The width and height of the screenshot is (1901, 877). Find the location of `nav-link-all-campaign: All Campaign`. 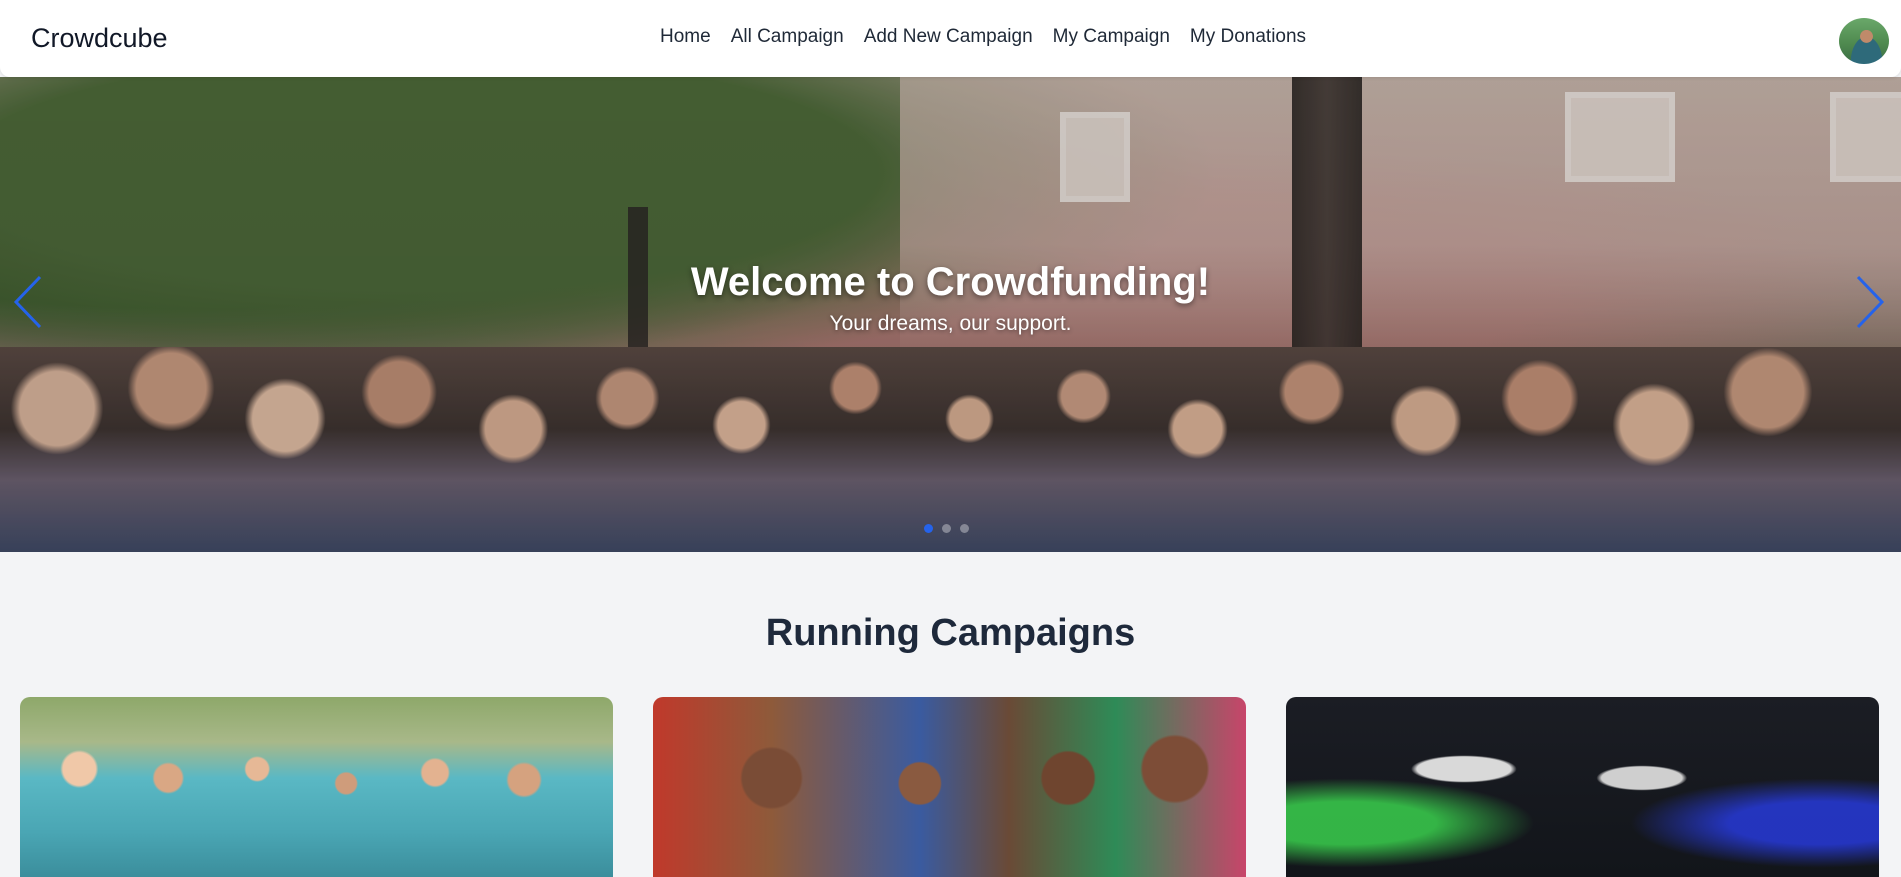

nav-link-all-campaign: All Campaign is located at coordinates (787, 37).